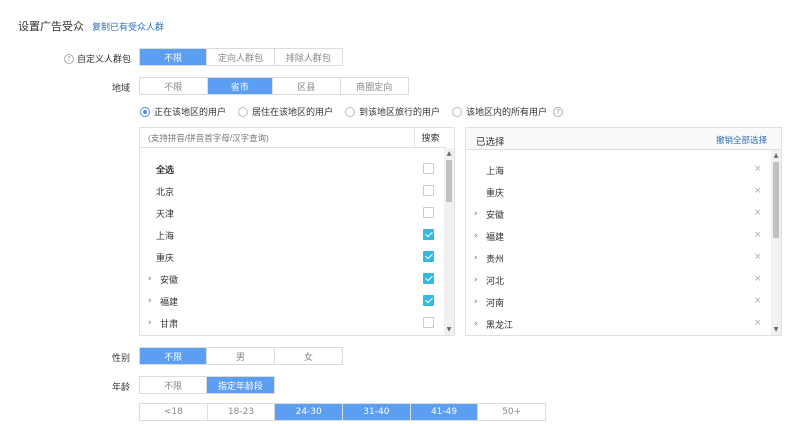 The width and height of the screenshot is (789, 424). What do you see at coordinates (507, 113) in the screenshot?
I see `scope-label-all: 该地区内的所有用户` at bounding box center [507, 113].